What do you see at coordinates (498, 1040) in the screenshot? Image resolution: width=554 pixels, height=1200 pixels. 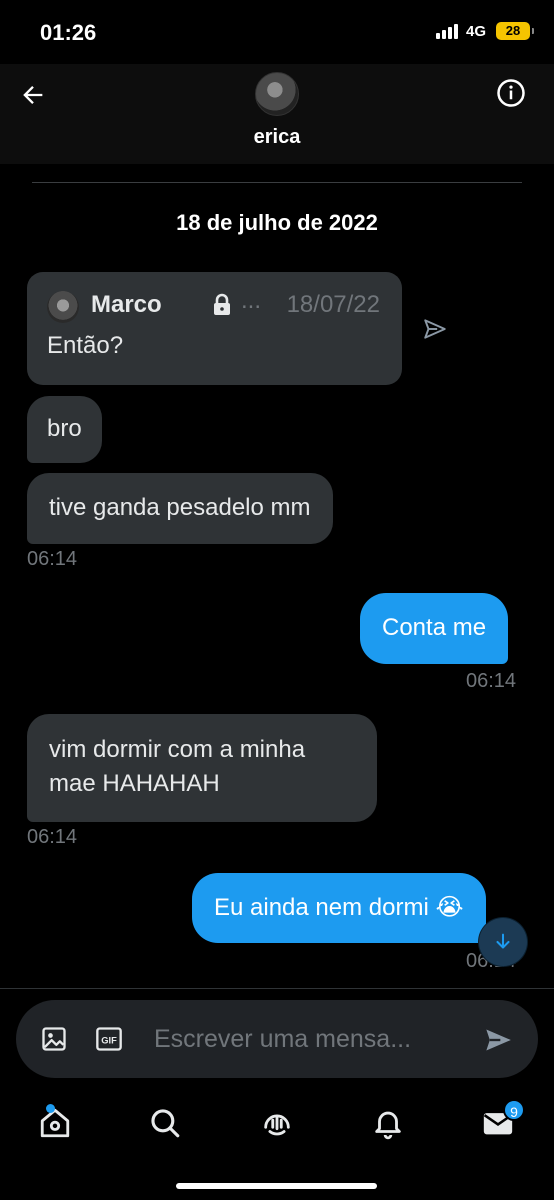 I see `send-message-button` at bounding box center [498, 1040].